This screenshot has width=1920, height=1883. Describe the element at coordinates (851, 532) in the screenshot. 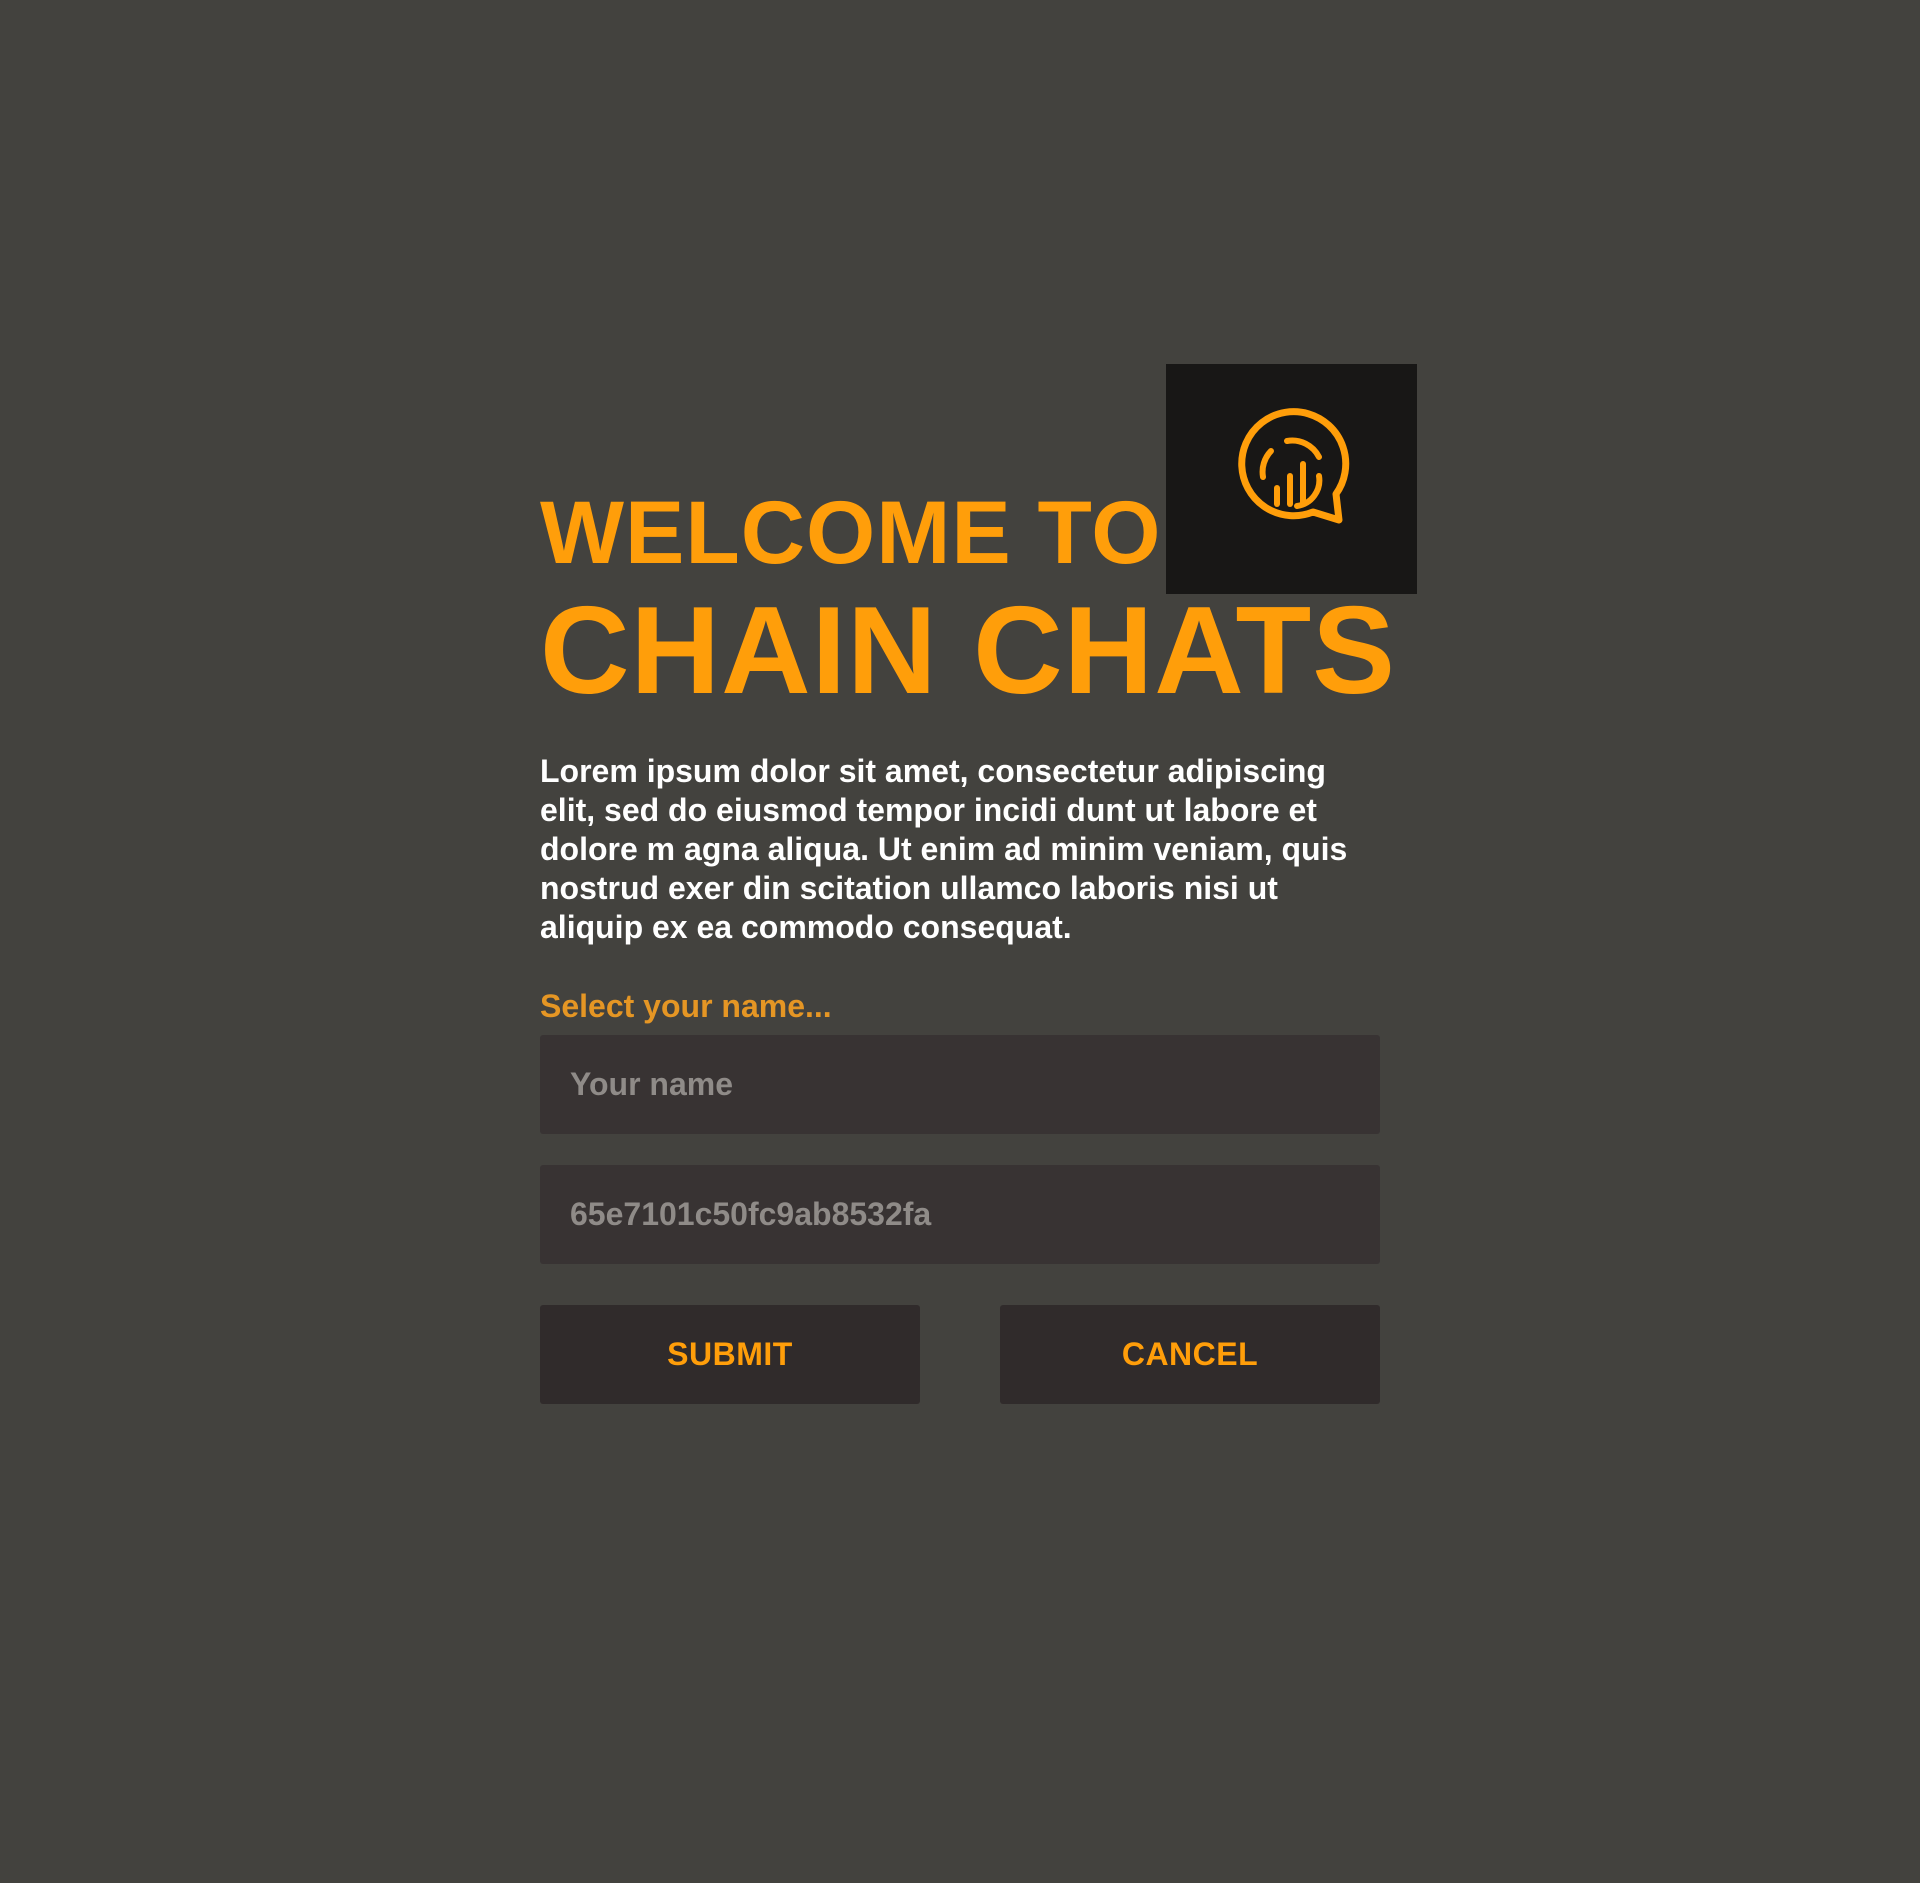

I see `welcome-heading: WELCOME TO` at that location.